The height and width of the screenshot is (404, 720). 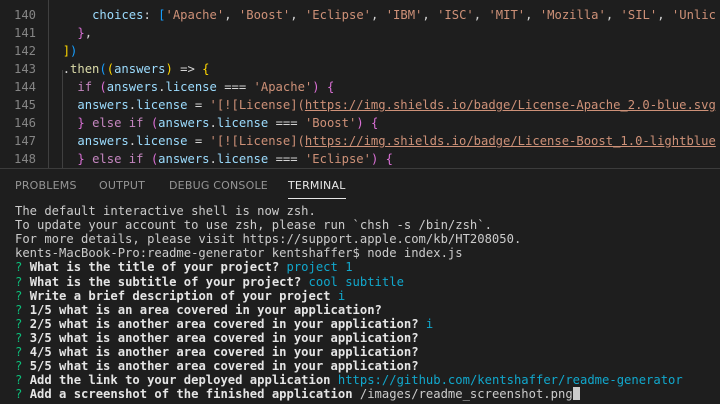 I want to click on prompt-input: /images/readme_screenshot.png, so click(x=466, y=394).